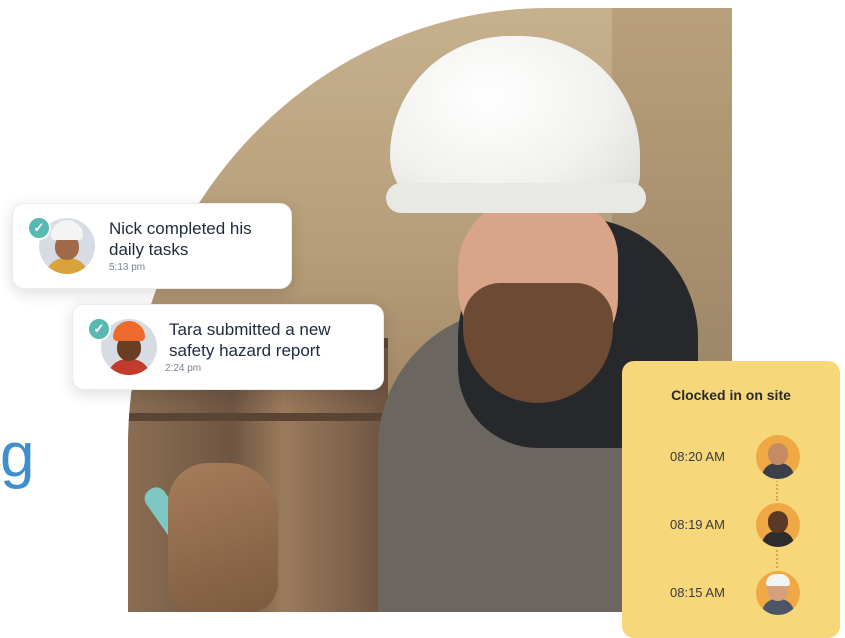 This screenshot has width=845, height=638. What do you see at coordinates (777, 559) in the screenshot?
I see `timeline-connector` at bounding box center [777, 559].